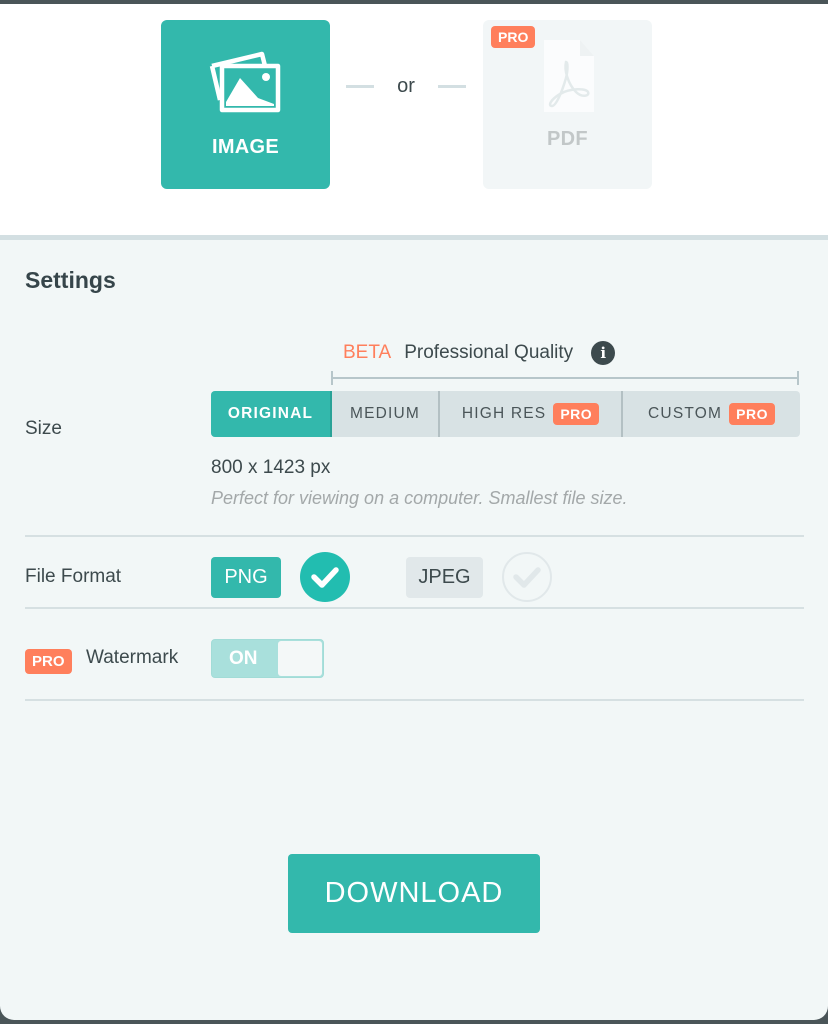 The width and height of the screenshot is (828, 1024). I want to click on watermark-toggle: ON, so click(267, 658).